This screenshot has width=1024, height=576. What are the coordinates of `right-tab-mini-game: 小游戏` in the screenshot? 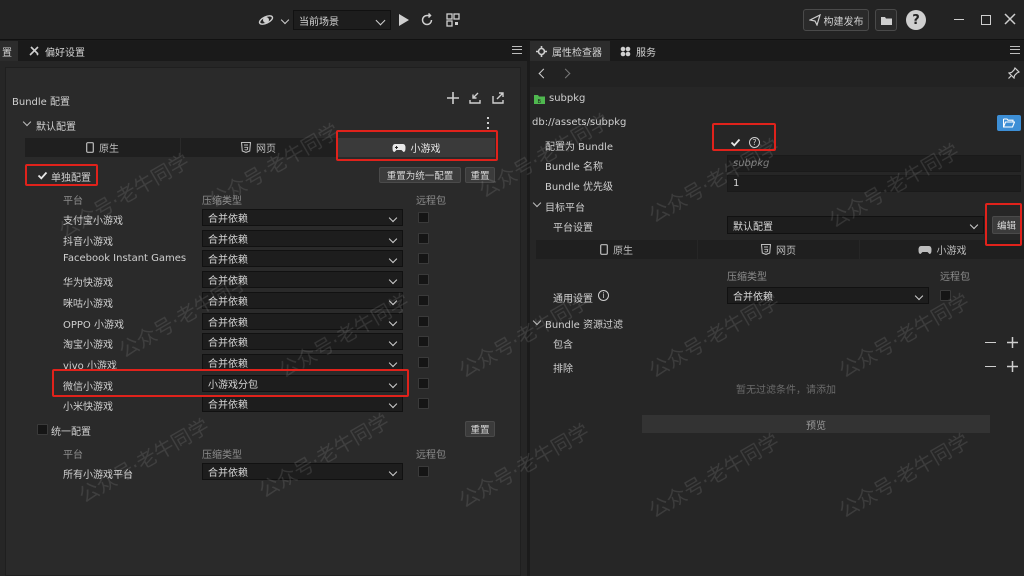 It's located at (942, 249).